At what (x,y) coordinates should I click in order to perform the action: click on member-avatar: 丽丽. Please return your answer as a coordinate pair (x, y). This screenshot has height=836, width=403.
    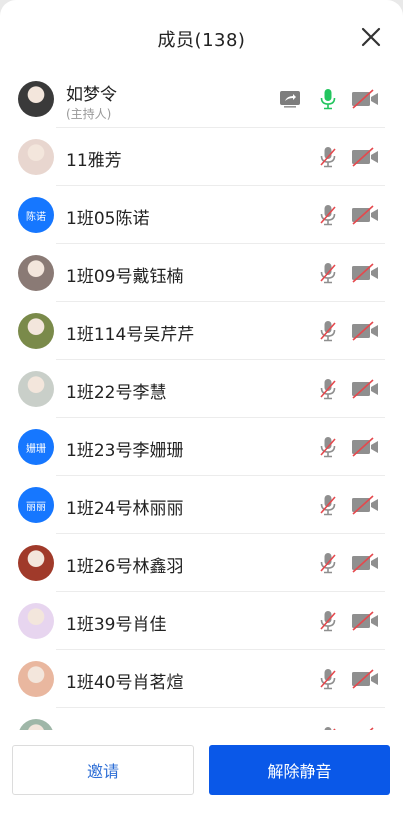
    Looking at the image, I should click on (36, 505).